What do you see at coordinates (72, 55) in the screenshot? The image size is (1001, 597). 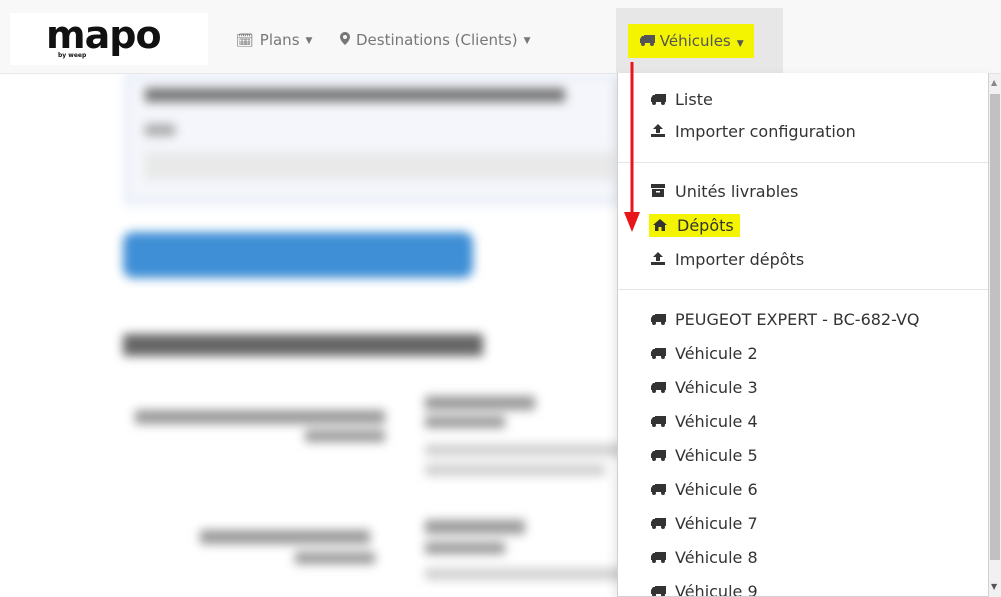 I see `logo-subtext: by weep` at bounding box center [72, 55].